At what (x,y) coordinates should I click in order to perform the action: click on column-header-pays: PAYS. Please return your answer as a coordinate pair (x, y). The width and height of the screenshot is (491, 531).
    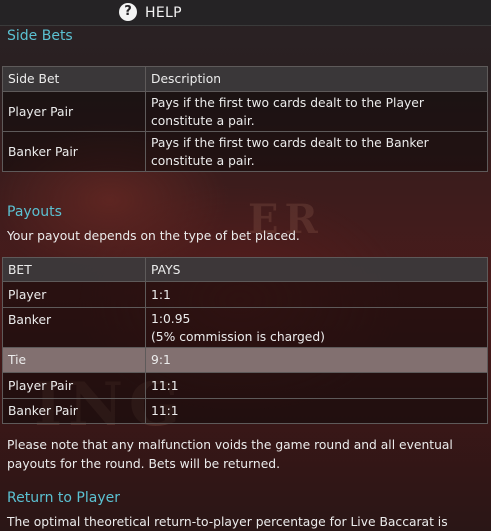
    Looking at the image, I should click on (316, 269).